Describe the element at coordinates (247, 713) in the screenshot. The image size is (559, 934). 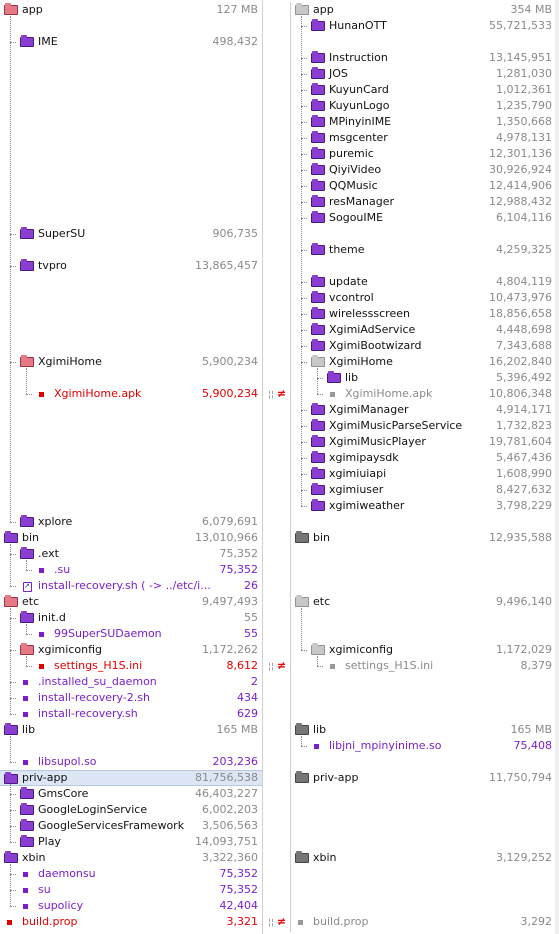
I see `item-size: 629` at that location.